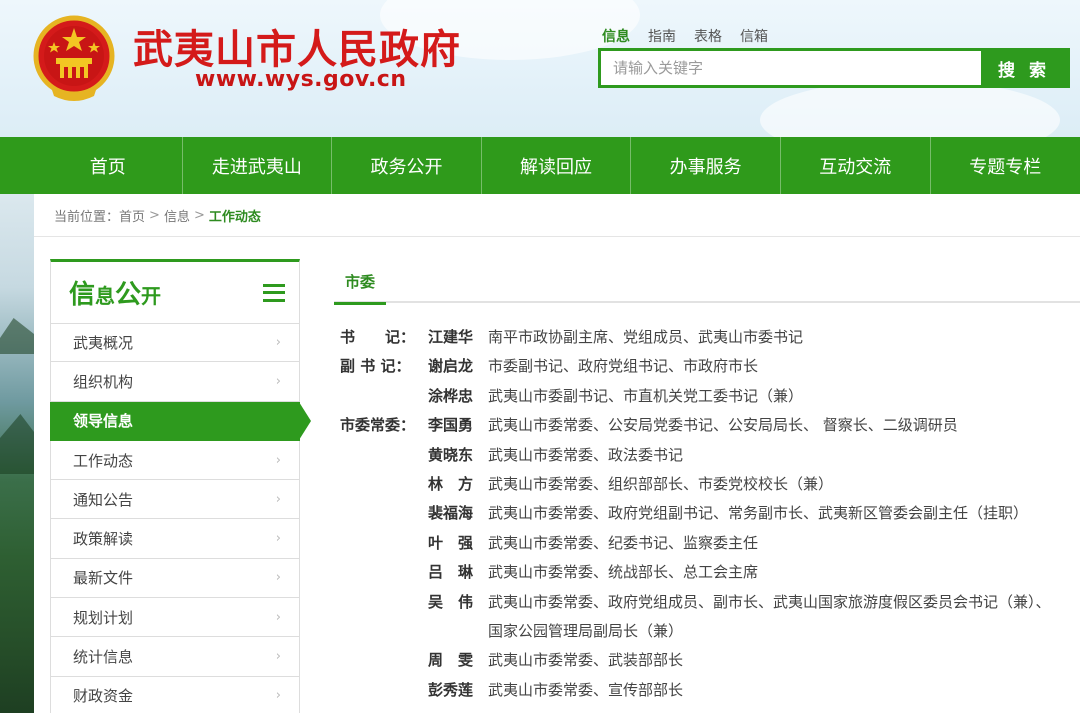 The image size is (1080, 713). I want to click on leader-row: 叶 强武夷山市委常委、纪委书记、监察委主任, so click(710, 543).